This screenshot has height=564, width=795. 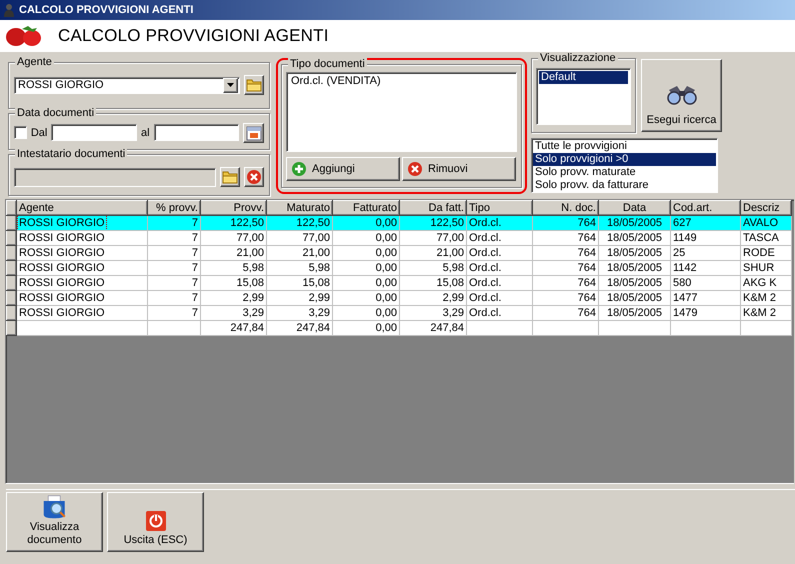 What do you see at coordinates (399, 283) in the screenshot?
I see `table-row: ROSSI GIORGIO 7 15,08 15,08 0,00 15,08 Ord.cl. 764 18/05/2005 580 AKG K` at bounding box center [399, 283].